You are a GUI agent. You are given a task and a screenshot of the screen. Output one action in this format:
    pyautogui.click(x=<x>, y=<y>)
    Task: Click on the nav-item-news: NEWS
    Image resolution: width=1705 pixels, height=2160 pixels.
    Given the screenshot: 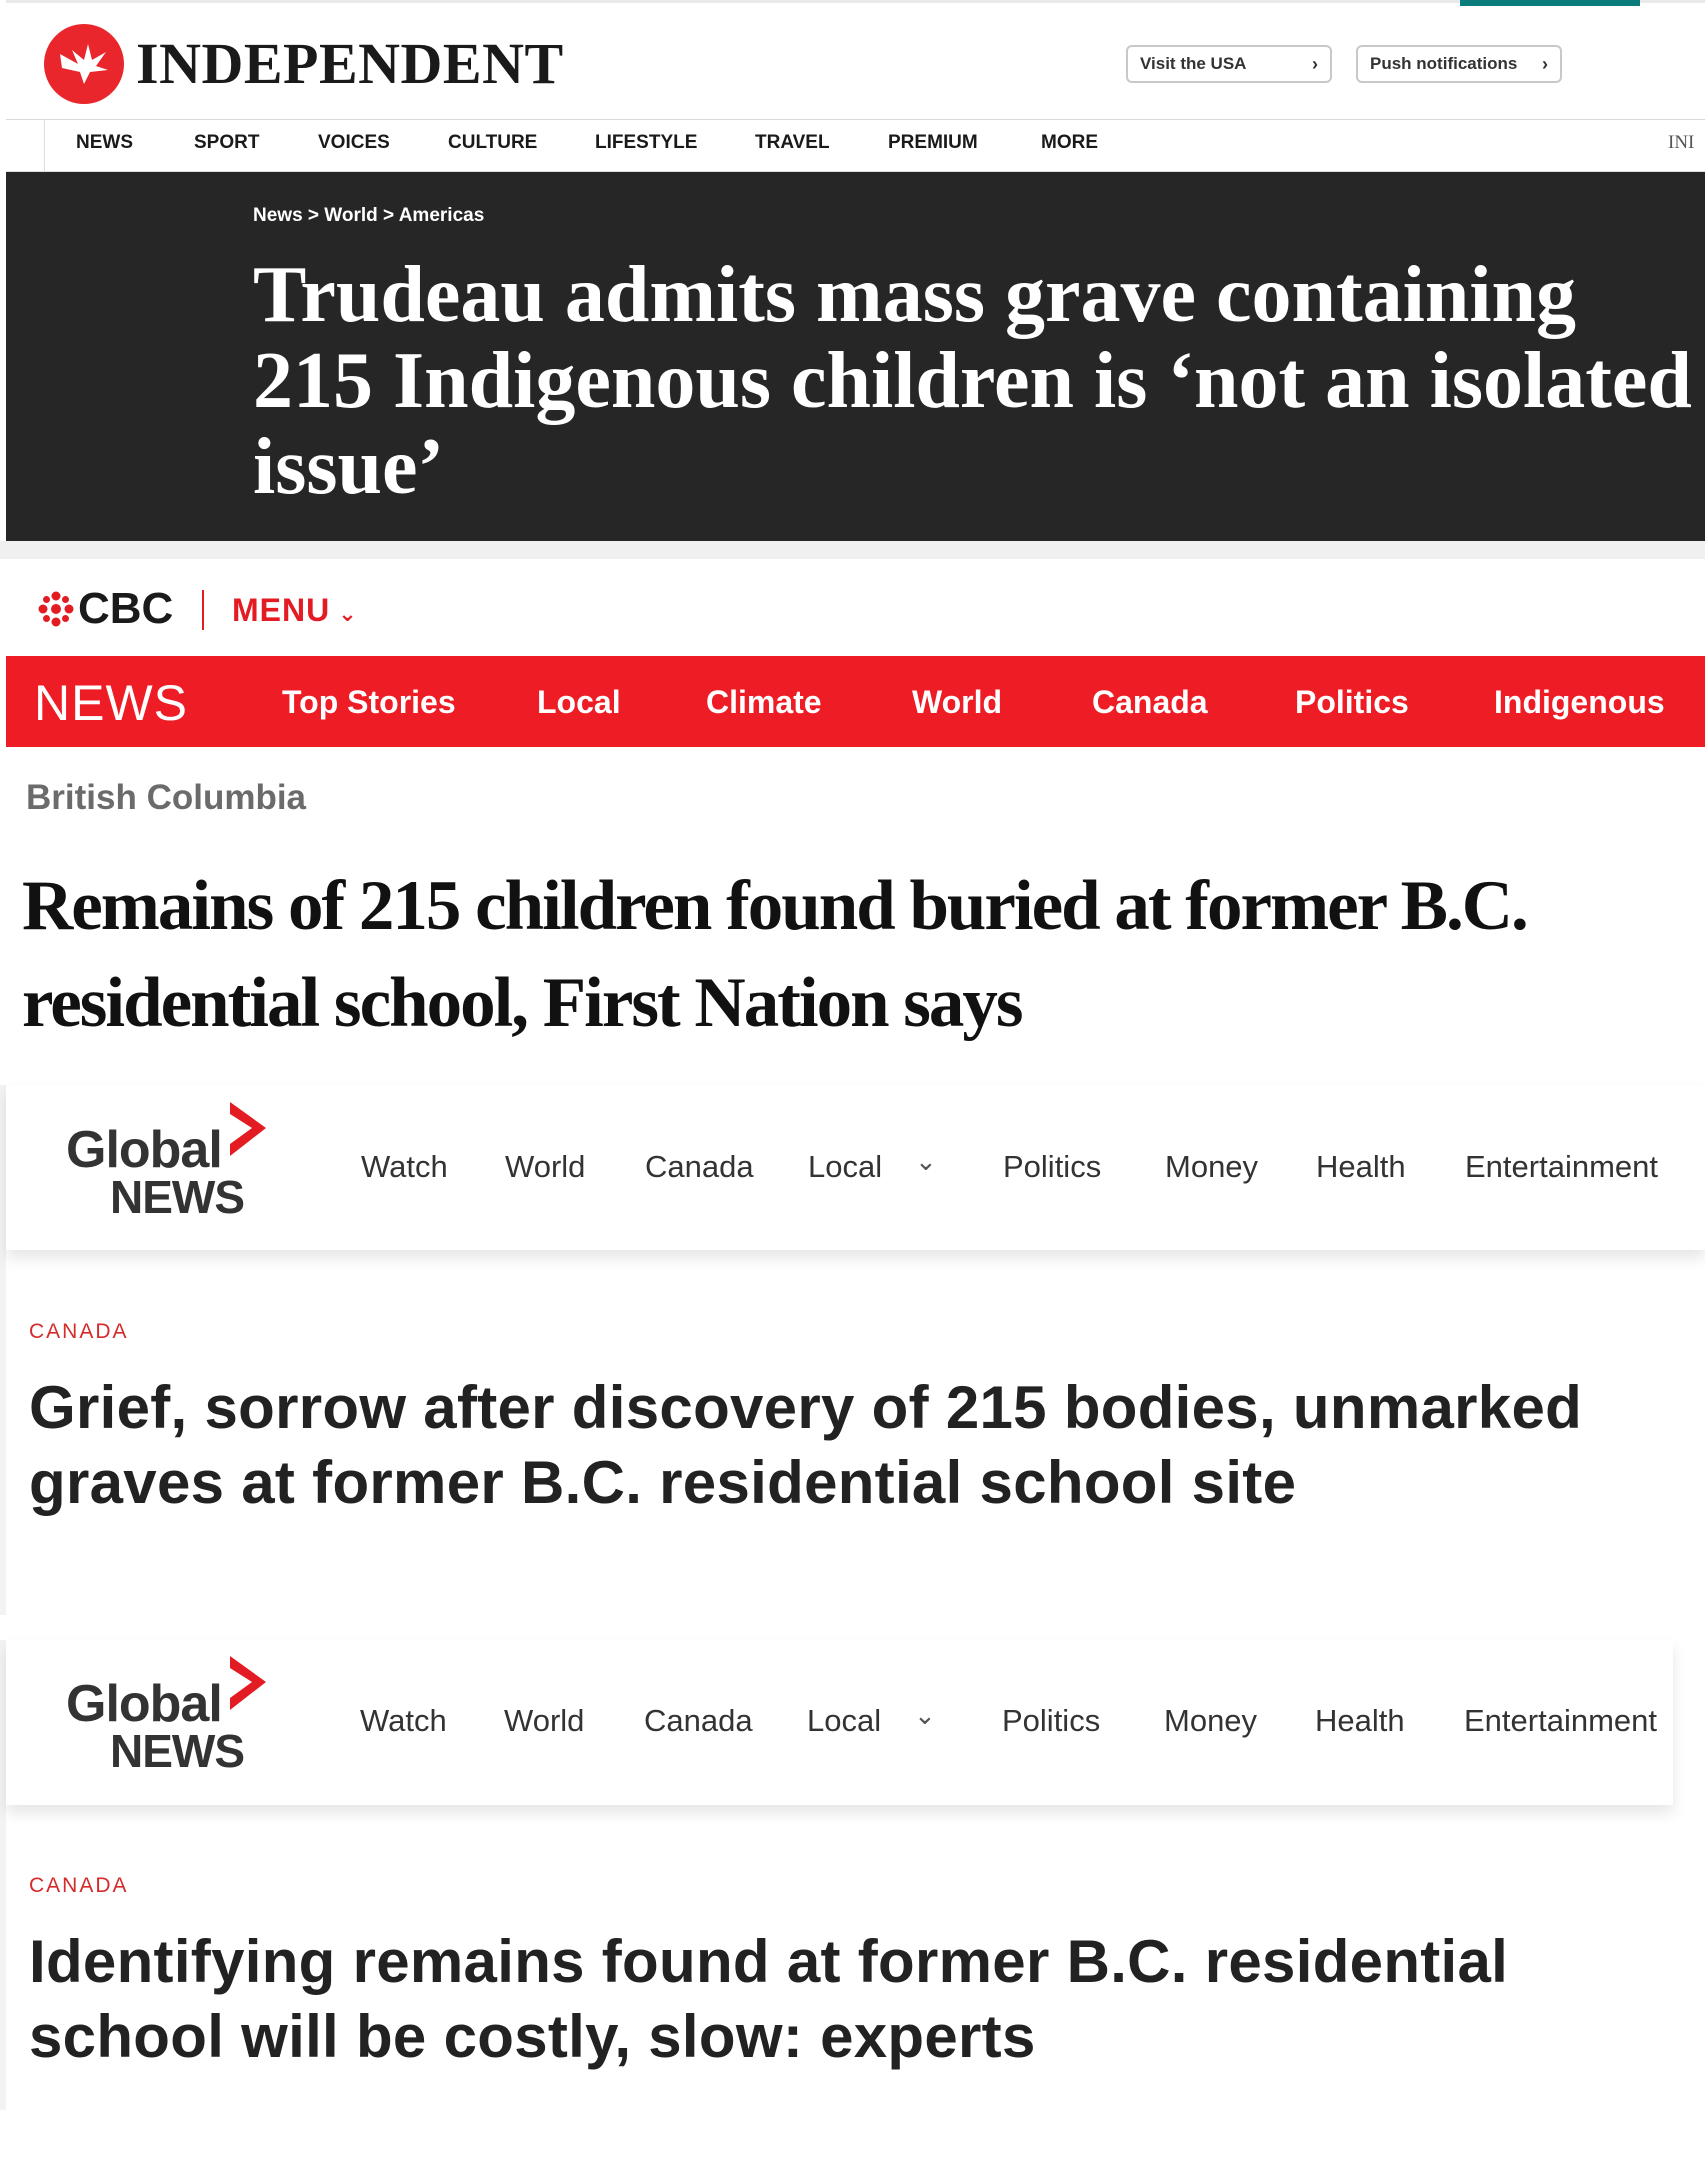 What is the action you would take?
    pyautogui.click(x=104, y=143)
    